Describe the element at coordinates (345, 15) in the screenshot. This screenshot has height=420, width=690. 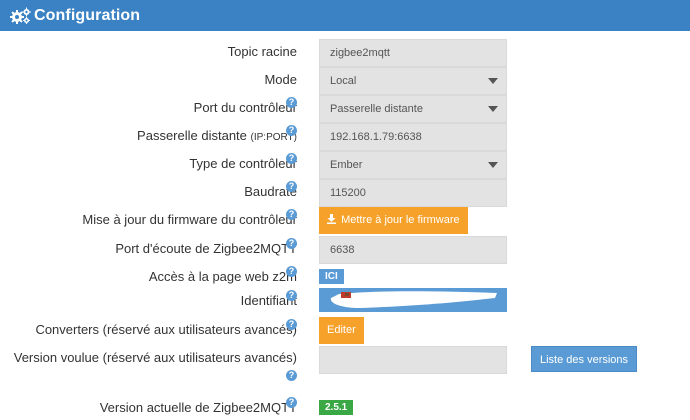
I see `panel-header: Configuration` at that location.